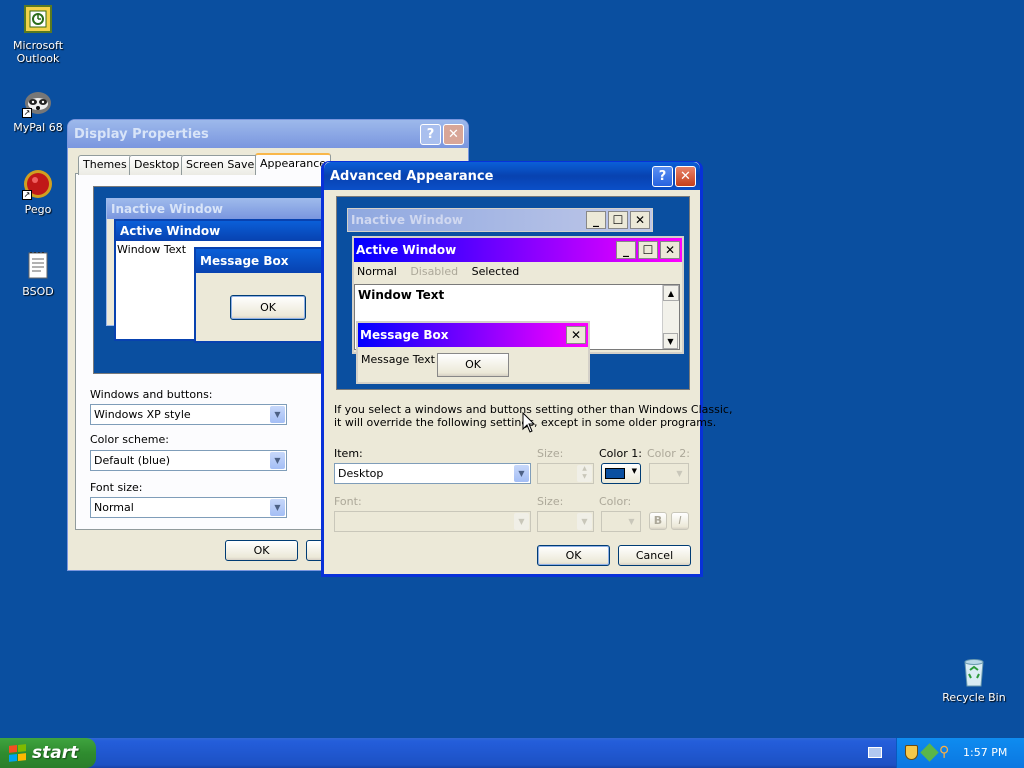  I want to click on tab-themes: Themes, so click(105, 165).